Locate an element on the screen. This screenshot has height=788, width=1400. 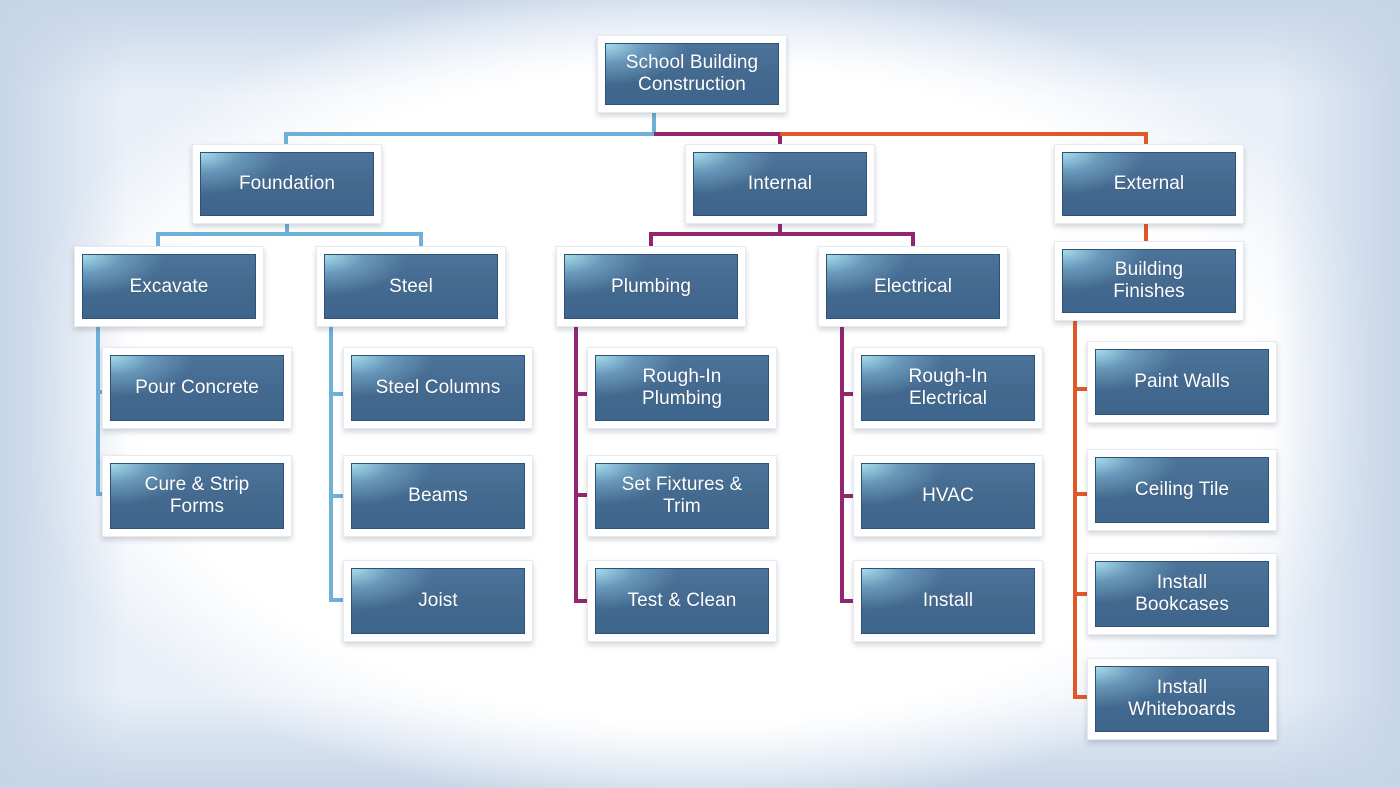
task-install-whiteboards: Install Whiteboards is located at coordinates (1182, 699).